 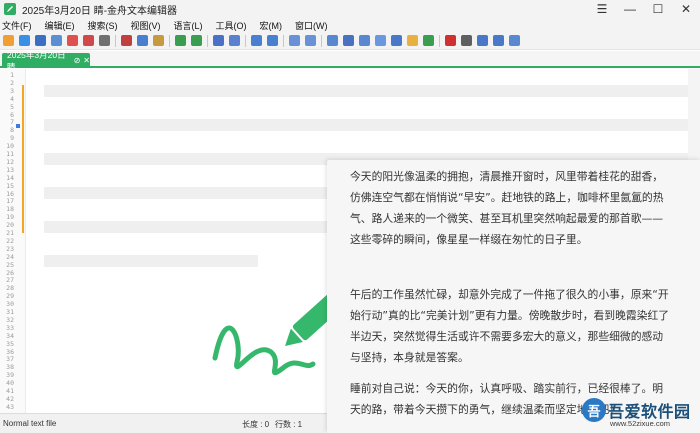 What do you see at coordinates (271, 25) in the screenshot?
I see `menu-macro: 宏(M)` at bounding box center [271, 25].